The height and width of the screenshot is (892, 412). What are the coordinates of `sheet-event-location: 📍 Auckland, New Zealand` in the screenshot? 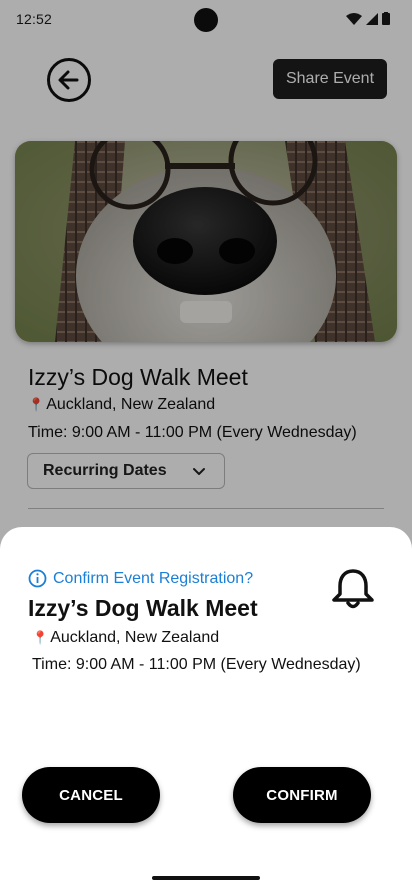 It's located at (125, 638).